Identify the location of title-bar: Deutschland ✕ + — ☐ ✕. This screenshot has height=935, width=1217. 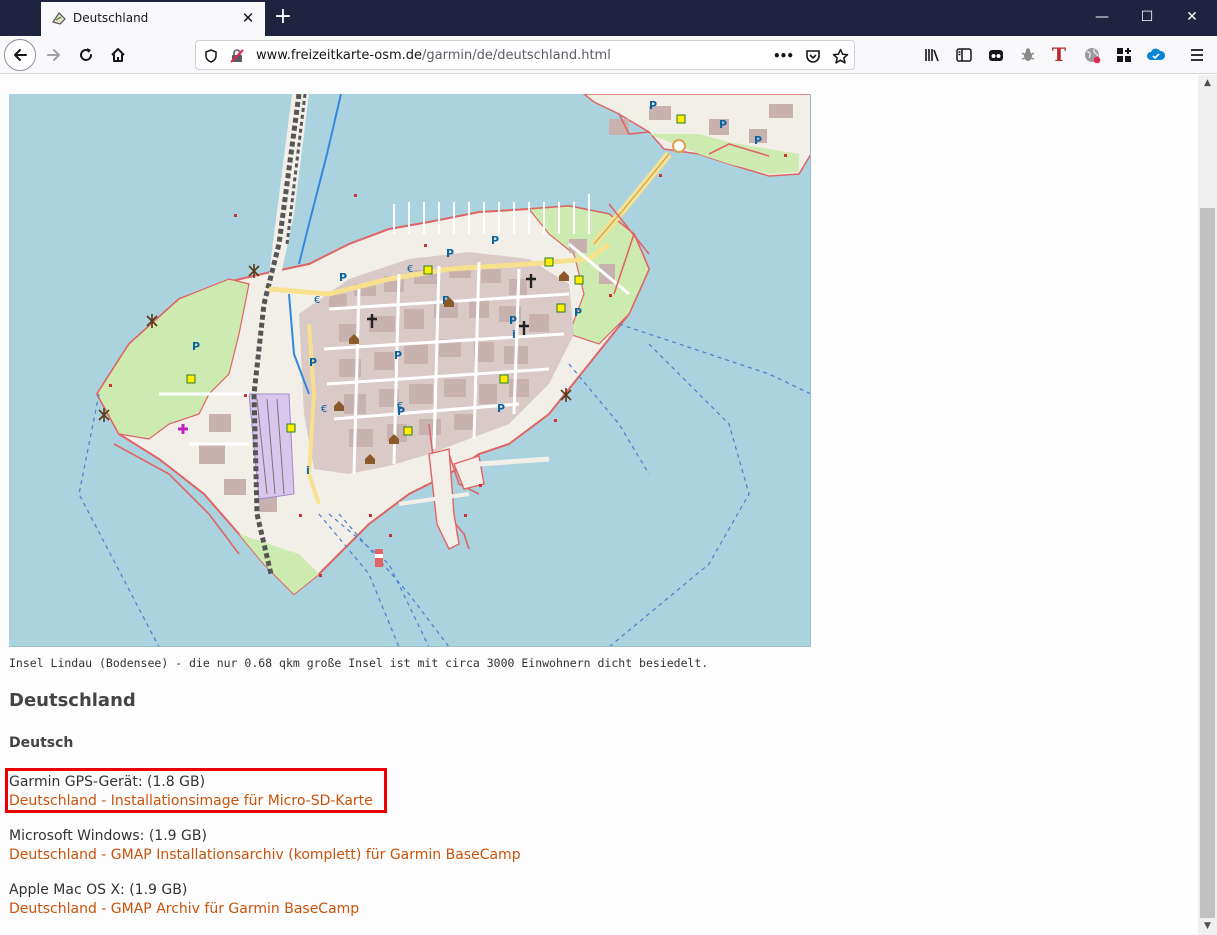
(608, 18).